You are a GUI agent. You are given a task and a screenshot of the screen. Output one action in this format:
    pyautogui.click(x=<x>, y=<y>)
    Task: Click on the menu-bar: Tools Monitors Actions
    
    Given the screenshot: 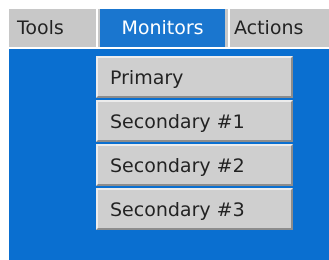 What is the action you would take?
    pyautogui.click(x=169, y=28)
    